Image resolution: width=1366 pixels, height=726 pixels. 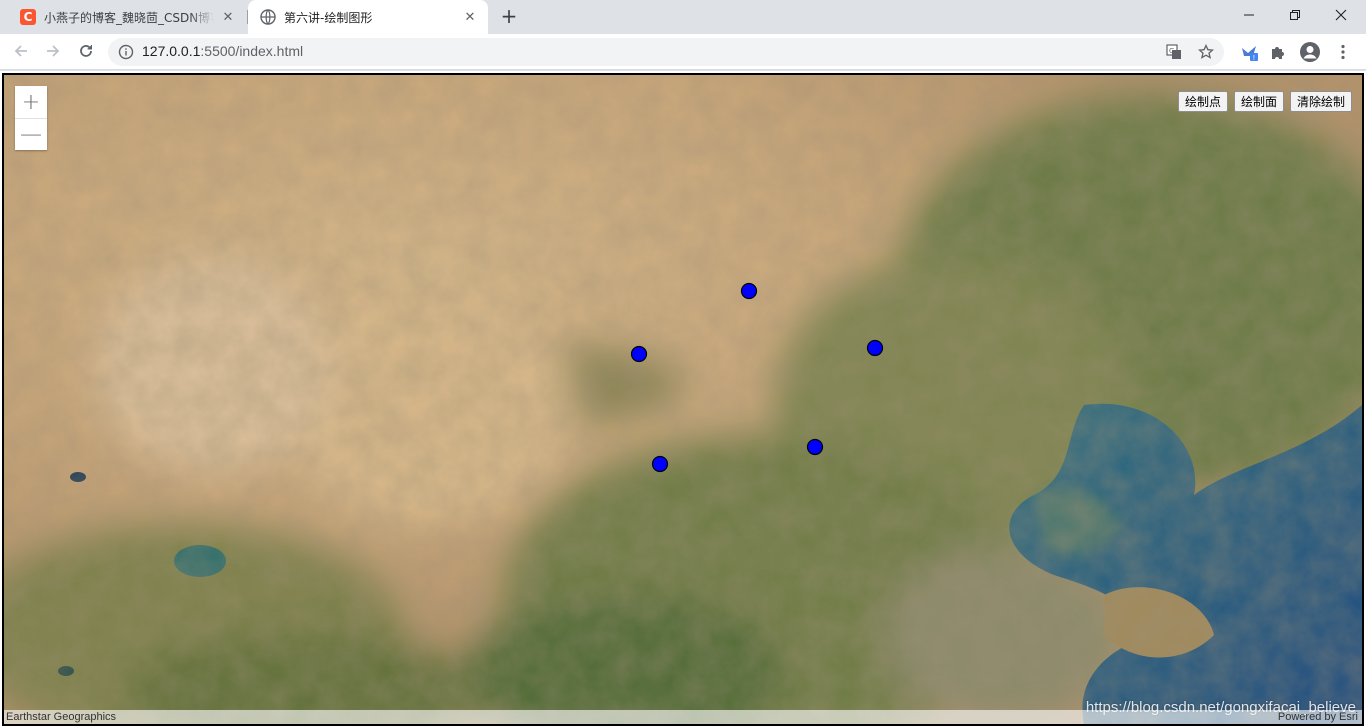 What do you see at coordinates (1278, 52) in the screenshot?
I see `puzzle-extensions-icon` at bounding box center [1278, 52].